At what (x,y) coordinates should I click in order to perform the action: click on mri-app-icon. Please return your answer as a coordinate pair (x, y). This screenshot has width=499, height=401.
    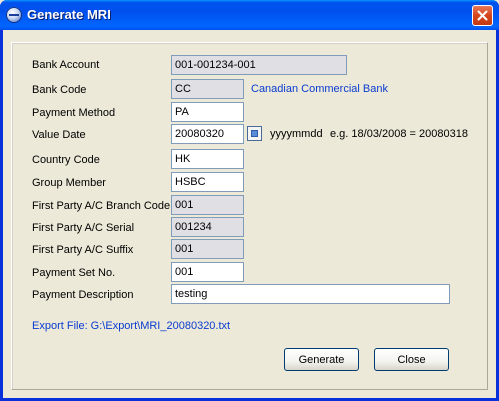
    Looking at the image, I should click on (14, 15).